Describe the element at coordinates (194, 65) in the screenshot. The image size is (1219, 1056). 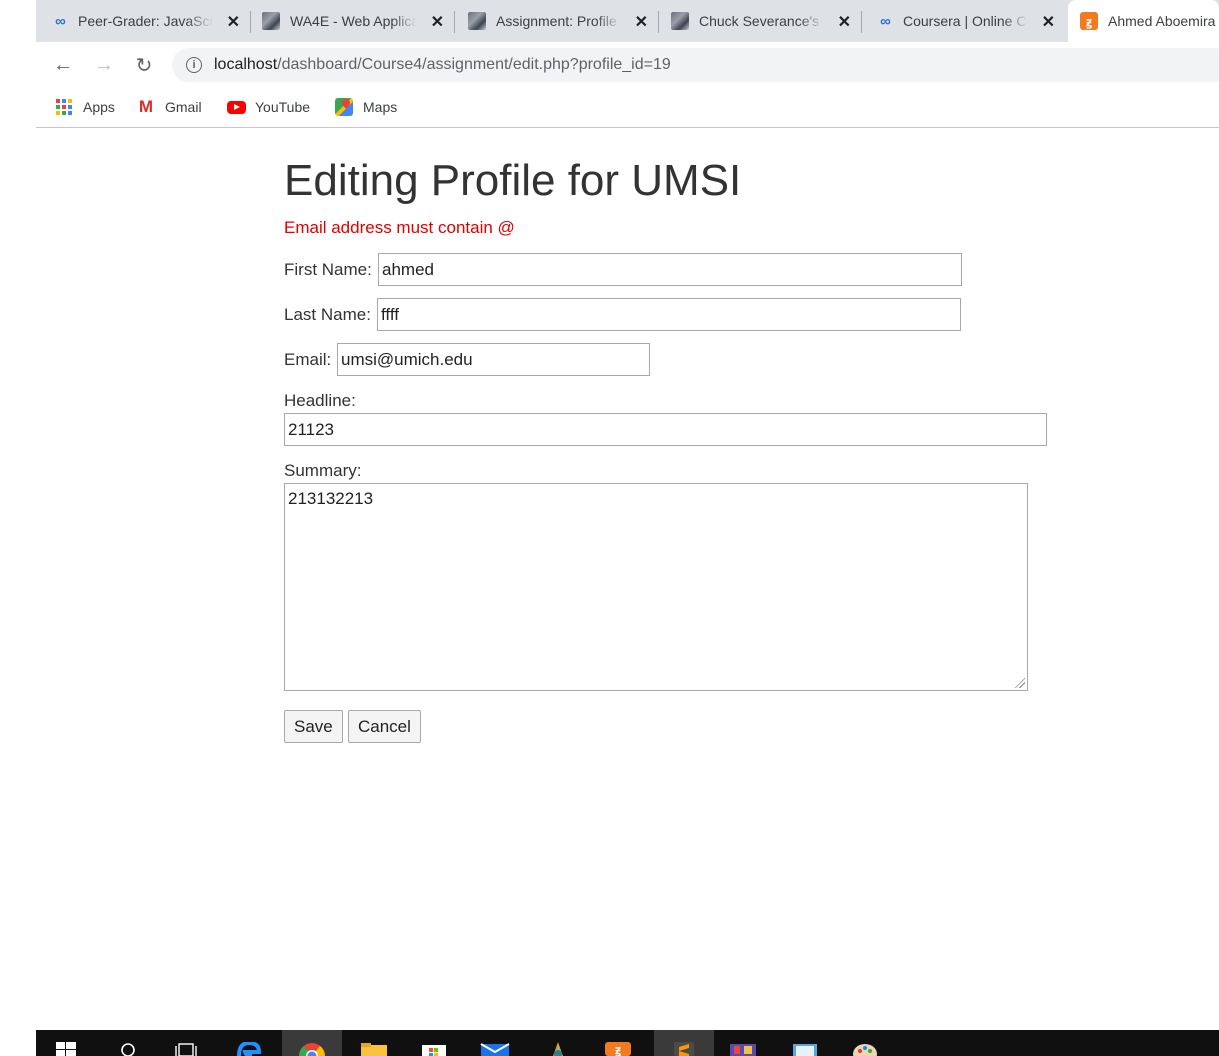
I see `info-icon: i` at that location.